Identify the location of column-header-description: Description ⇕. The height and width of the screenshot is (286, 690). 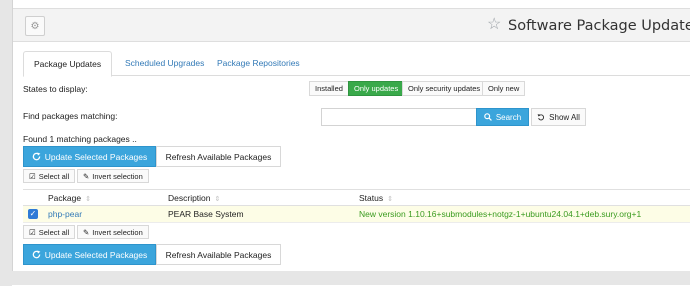
(194, 198).